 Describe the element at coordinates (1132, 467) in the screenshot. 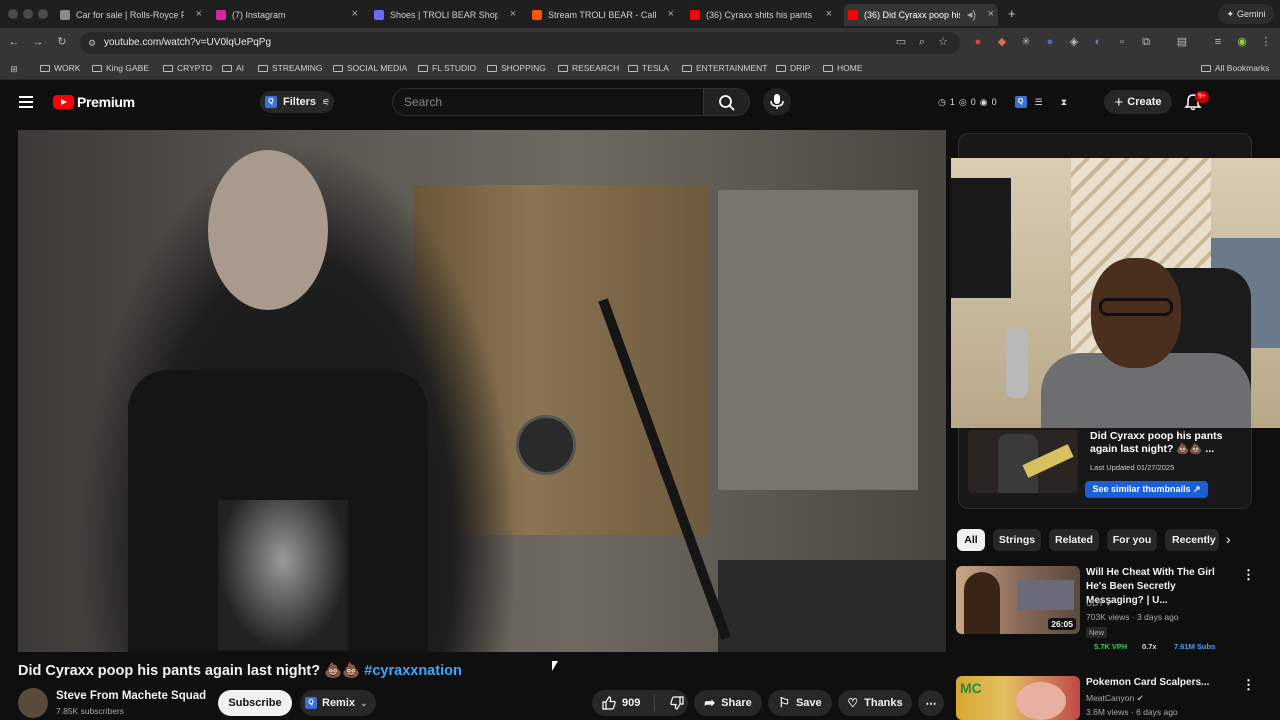

I see `card-updated: Last Updated 01/27/2025` at that location.